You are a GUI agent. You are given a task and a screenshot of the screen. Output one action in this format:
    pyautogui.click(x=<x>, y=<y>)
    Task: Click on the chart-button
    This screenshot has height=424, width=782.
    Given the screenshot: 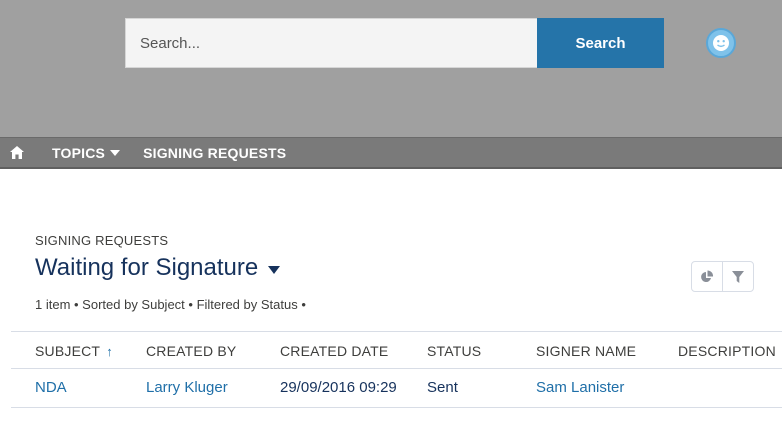 What is the action you would take?
    pyautogui.click(x=707, y=276)
    